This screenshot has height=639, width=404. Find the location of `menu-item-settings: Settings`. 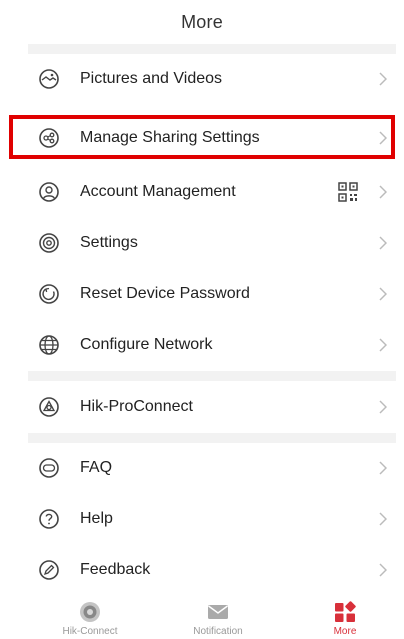

menu-item-settings: Settings is located at coordinates (212, 243).